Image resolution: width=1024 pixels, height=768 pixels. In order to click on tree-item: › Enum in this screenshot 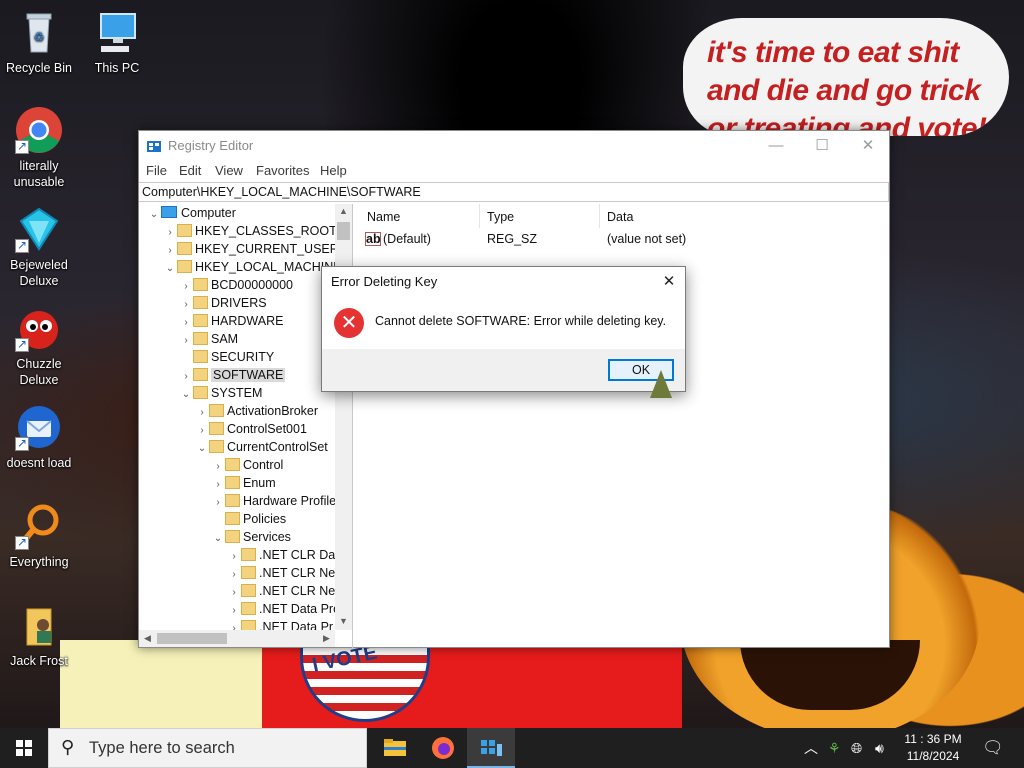, I will do `click(243, 483)`.